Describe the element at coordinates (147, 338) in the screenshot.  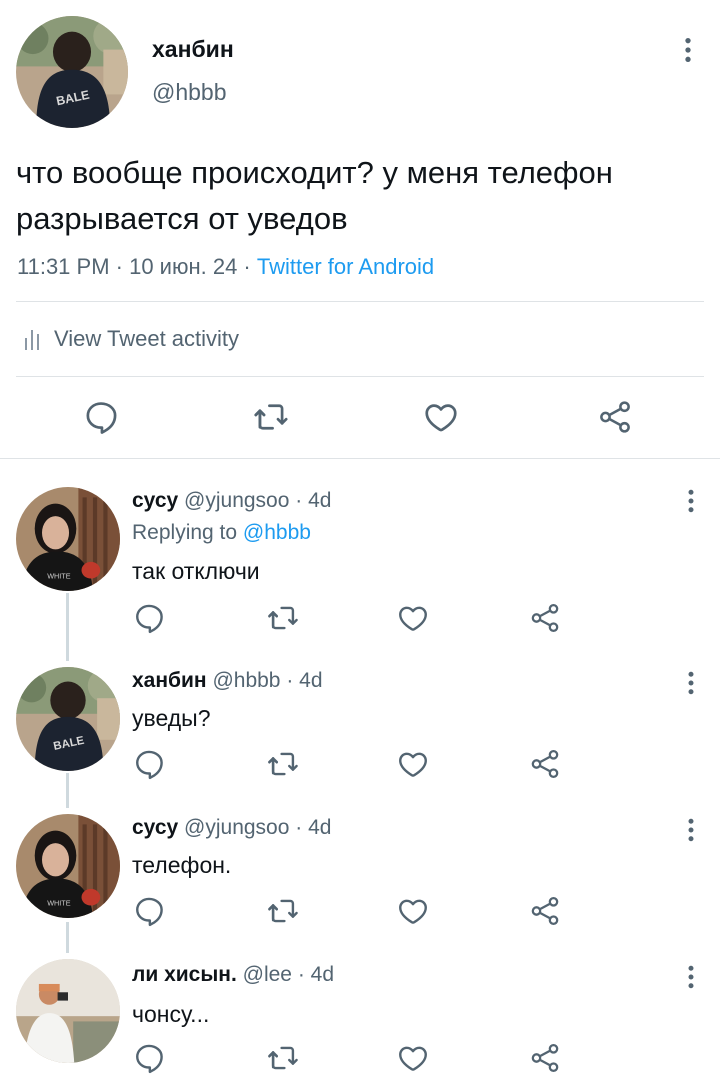
I see `activity-label: View Tweet activity` at that location.